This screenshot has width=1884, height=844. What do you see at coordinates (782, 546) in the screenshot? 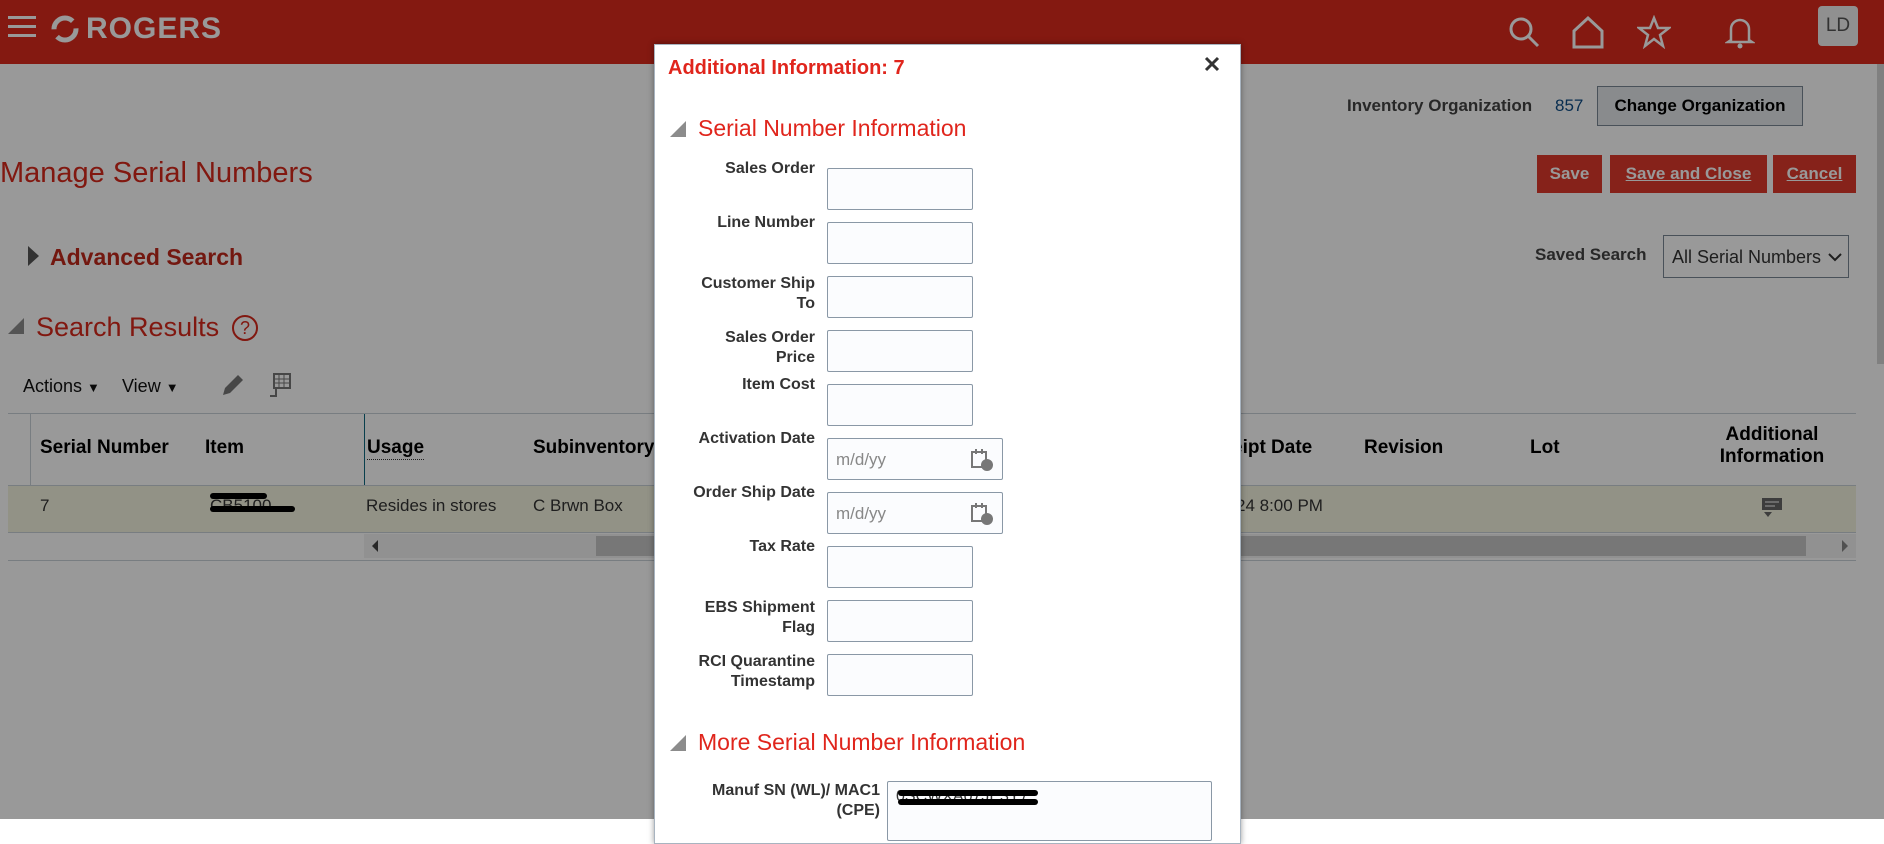
I see `tax-rate-label: Tax Rate` at bounding box center [782, 546].